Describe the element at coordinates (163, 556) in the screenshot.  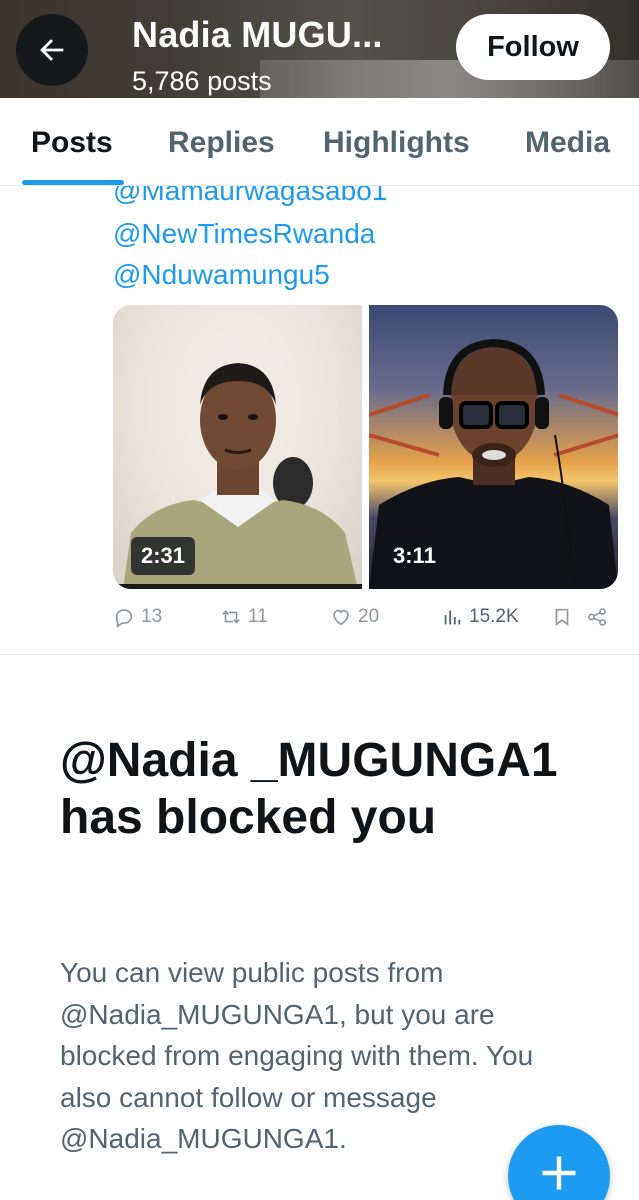
I see `video-duration: 2:31` at that location.